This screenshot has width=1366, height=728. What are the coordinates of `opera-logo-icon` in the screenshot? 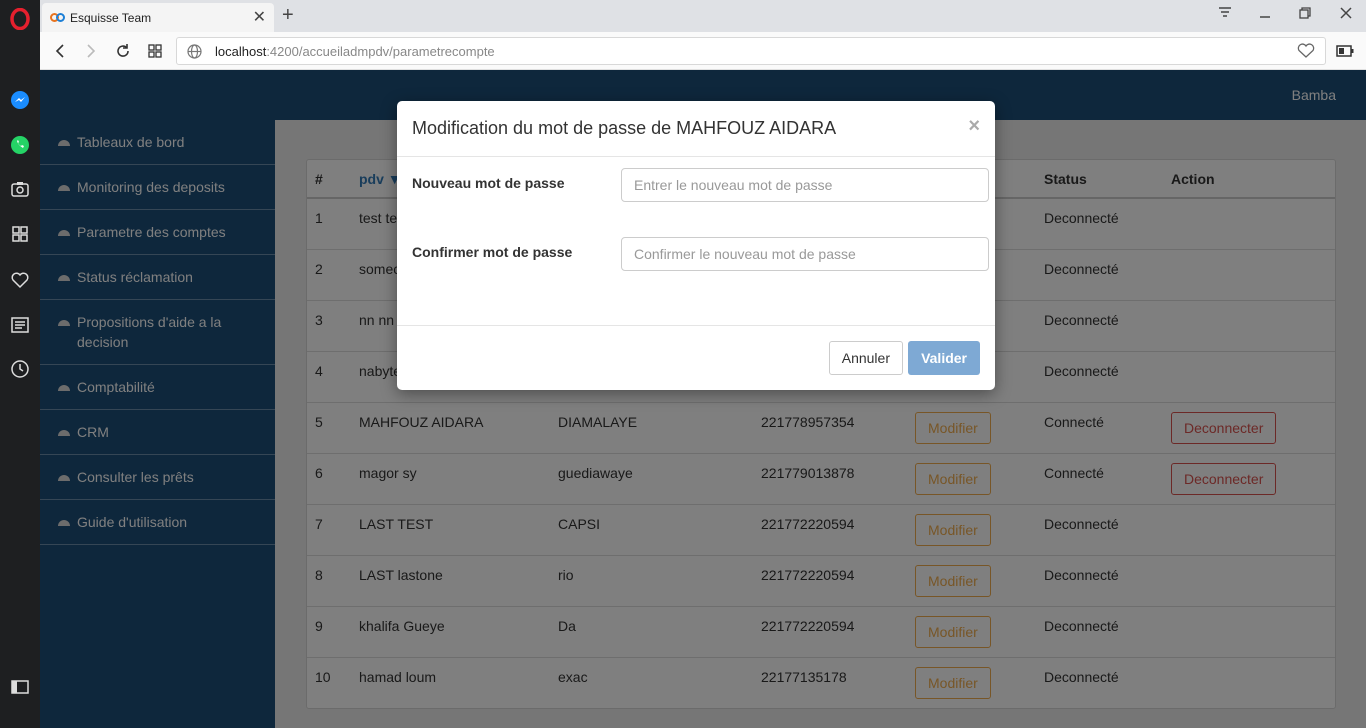 It's located at (20, 19).